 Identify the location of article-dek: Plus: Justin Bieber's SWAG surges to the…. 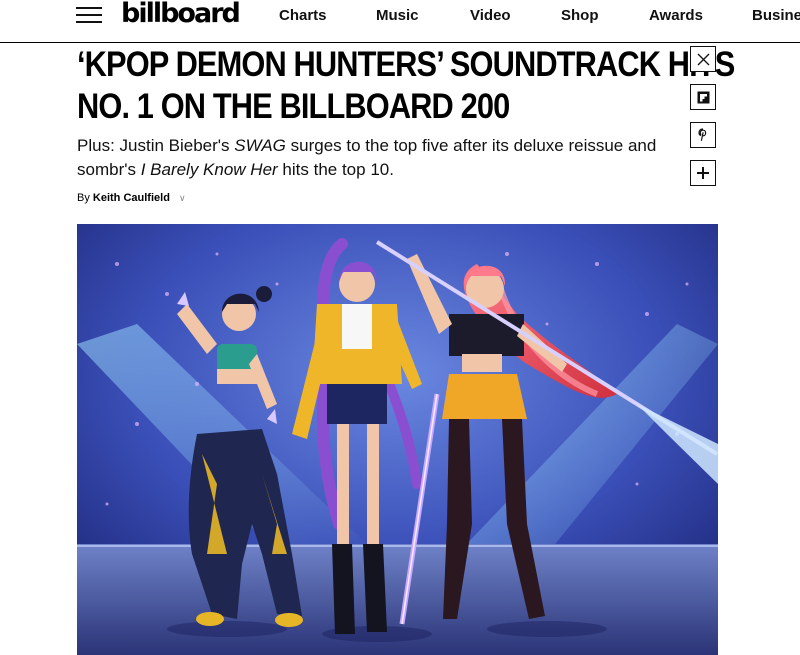
(377, 158).